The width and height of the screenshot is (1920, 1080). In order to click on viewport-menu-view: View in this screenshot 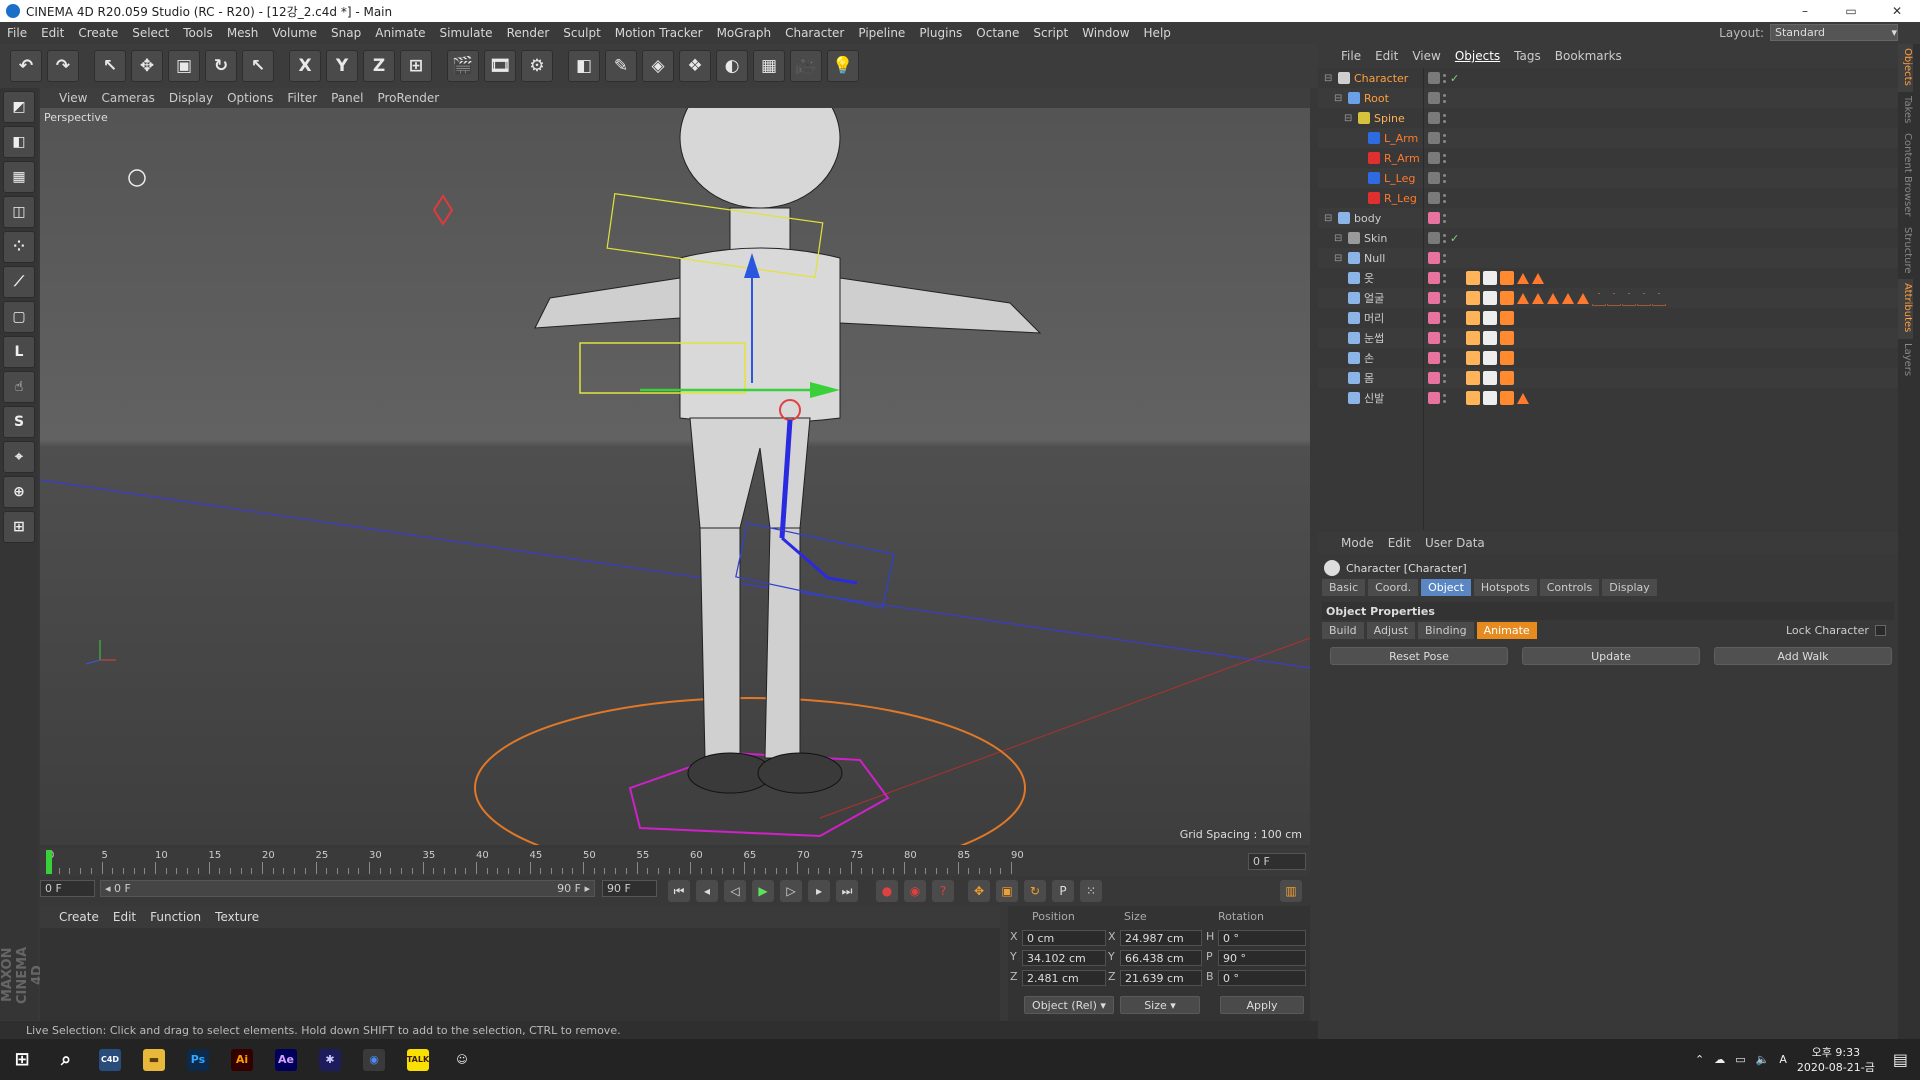, I will do `click(73, 98)`.